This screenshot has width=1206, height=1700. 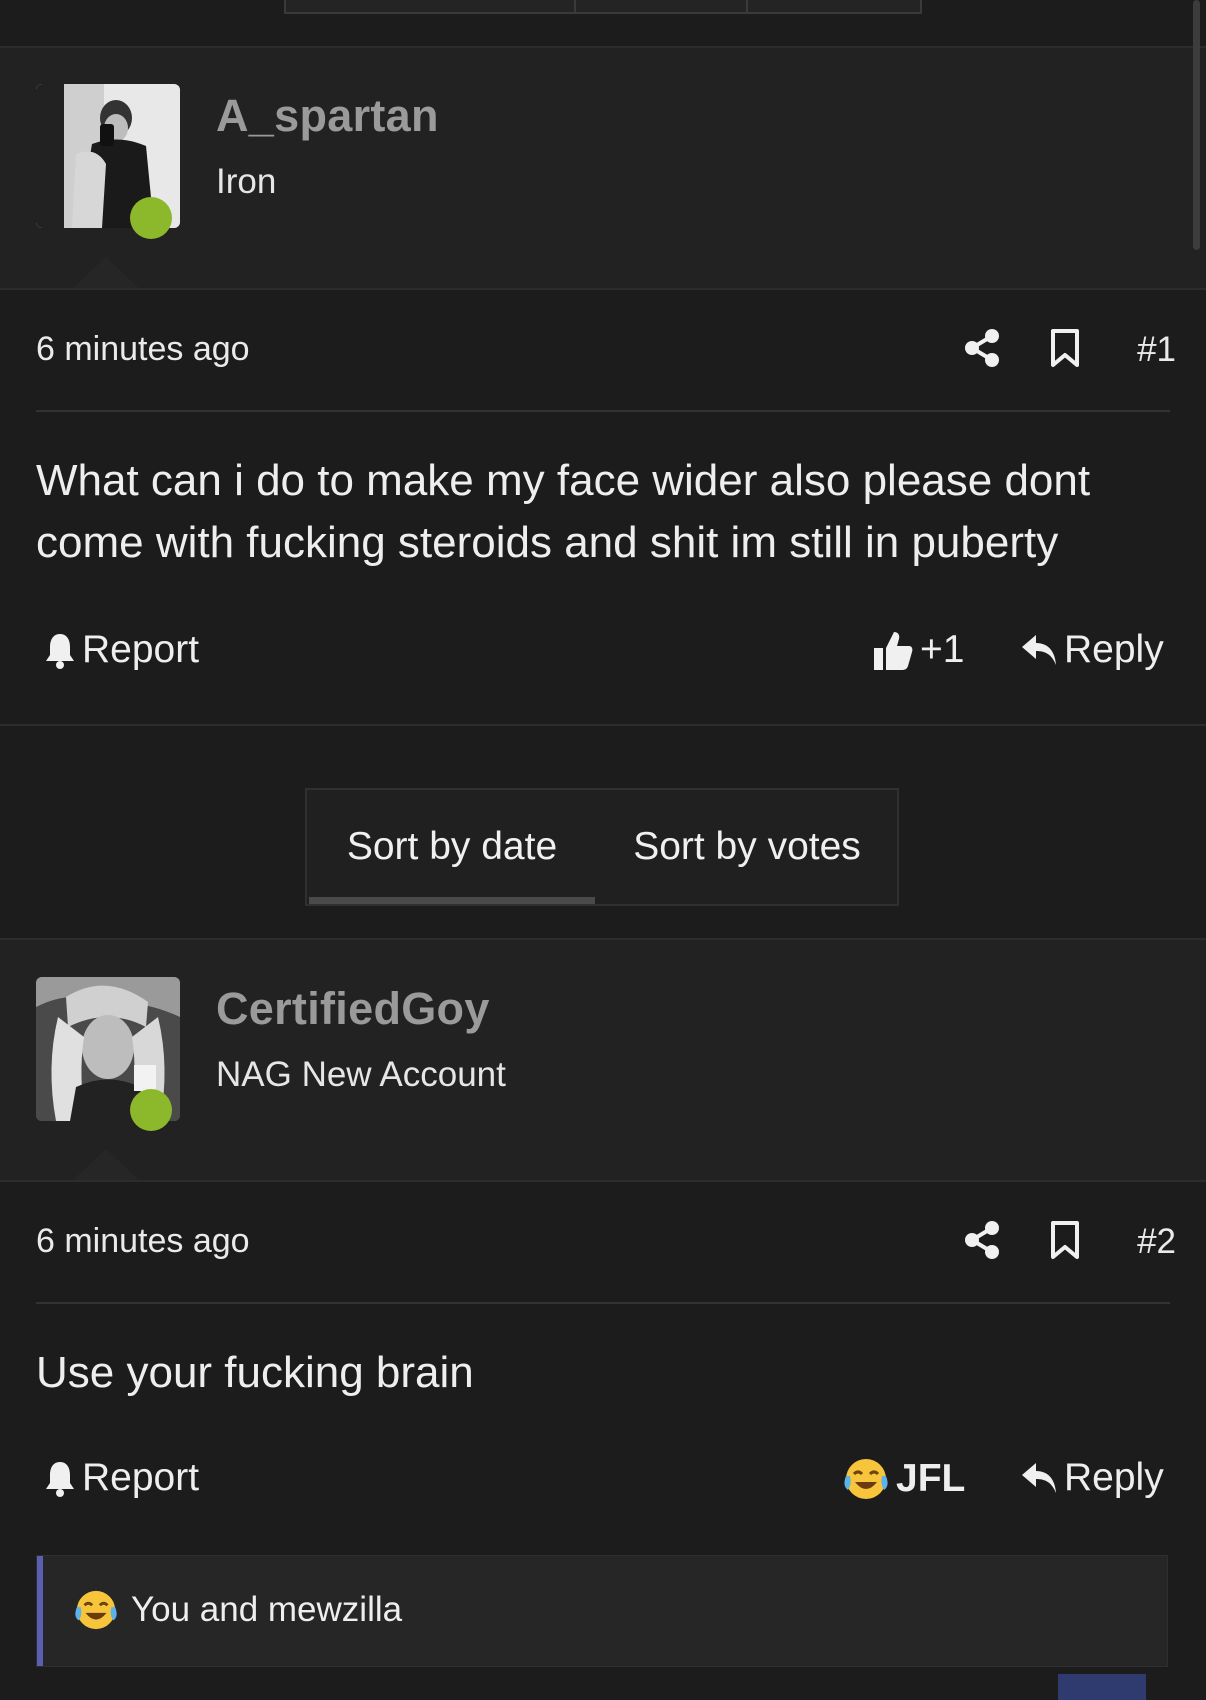 What do you see at coordinates (353, 1009) in the screenshot?
I see `post-2-author-name: CertifiedGoy` at bounding box center [353, 1009].